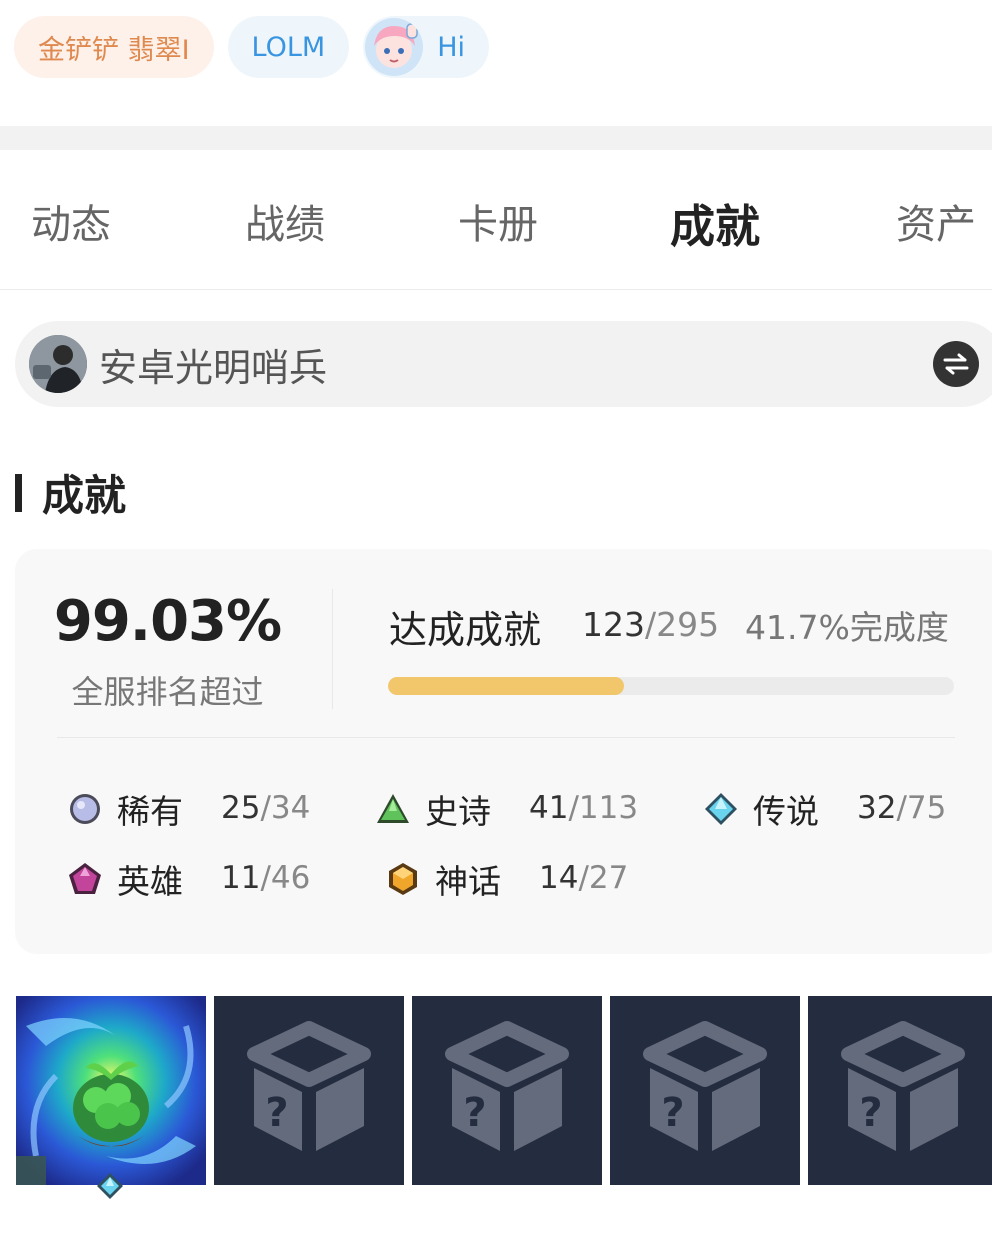  Describe the element at coordinates (241, 808) in the screenshot. I see `rarity-count-value: 25` at that location.